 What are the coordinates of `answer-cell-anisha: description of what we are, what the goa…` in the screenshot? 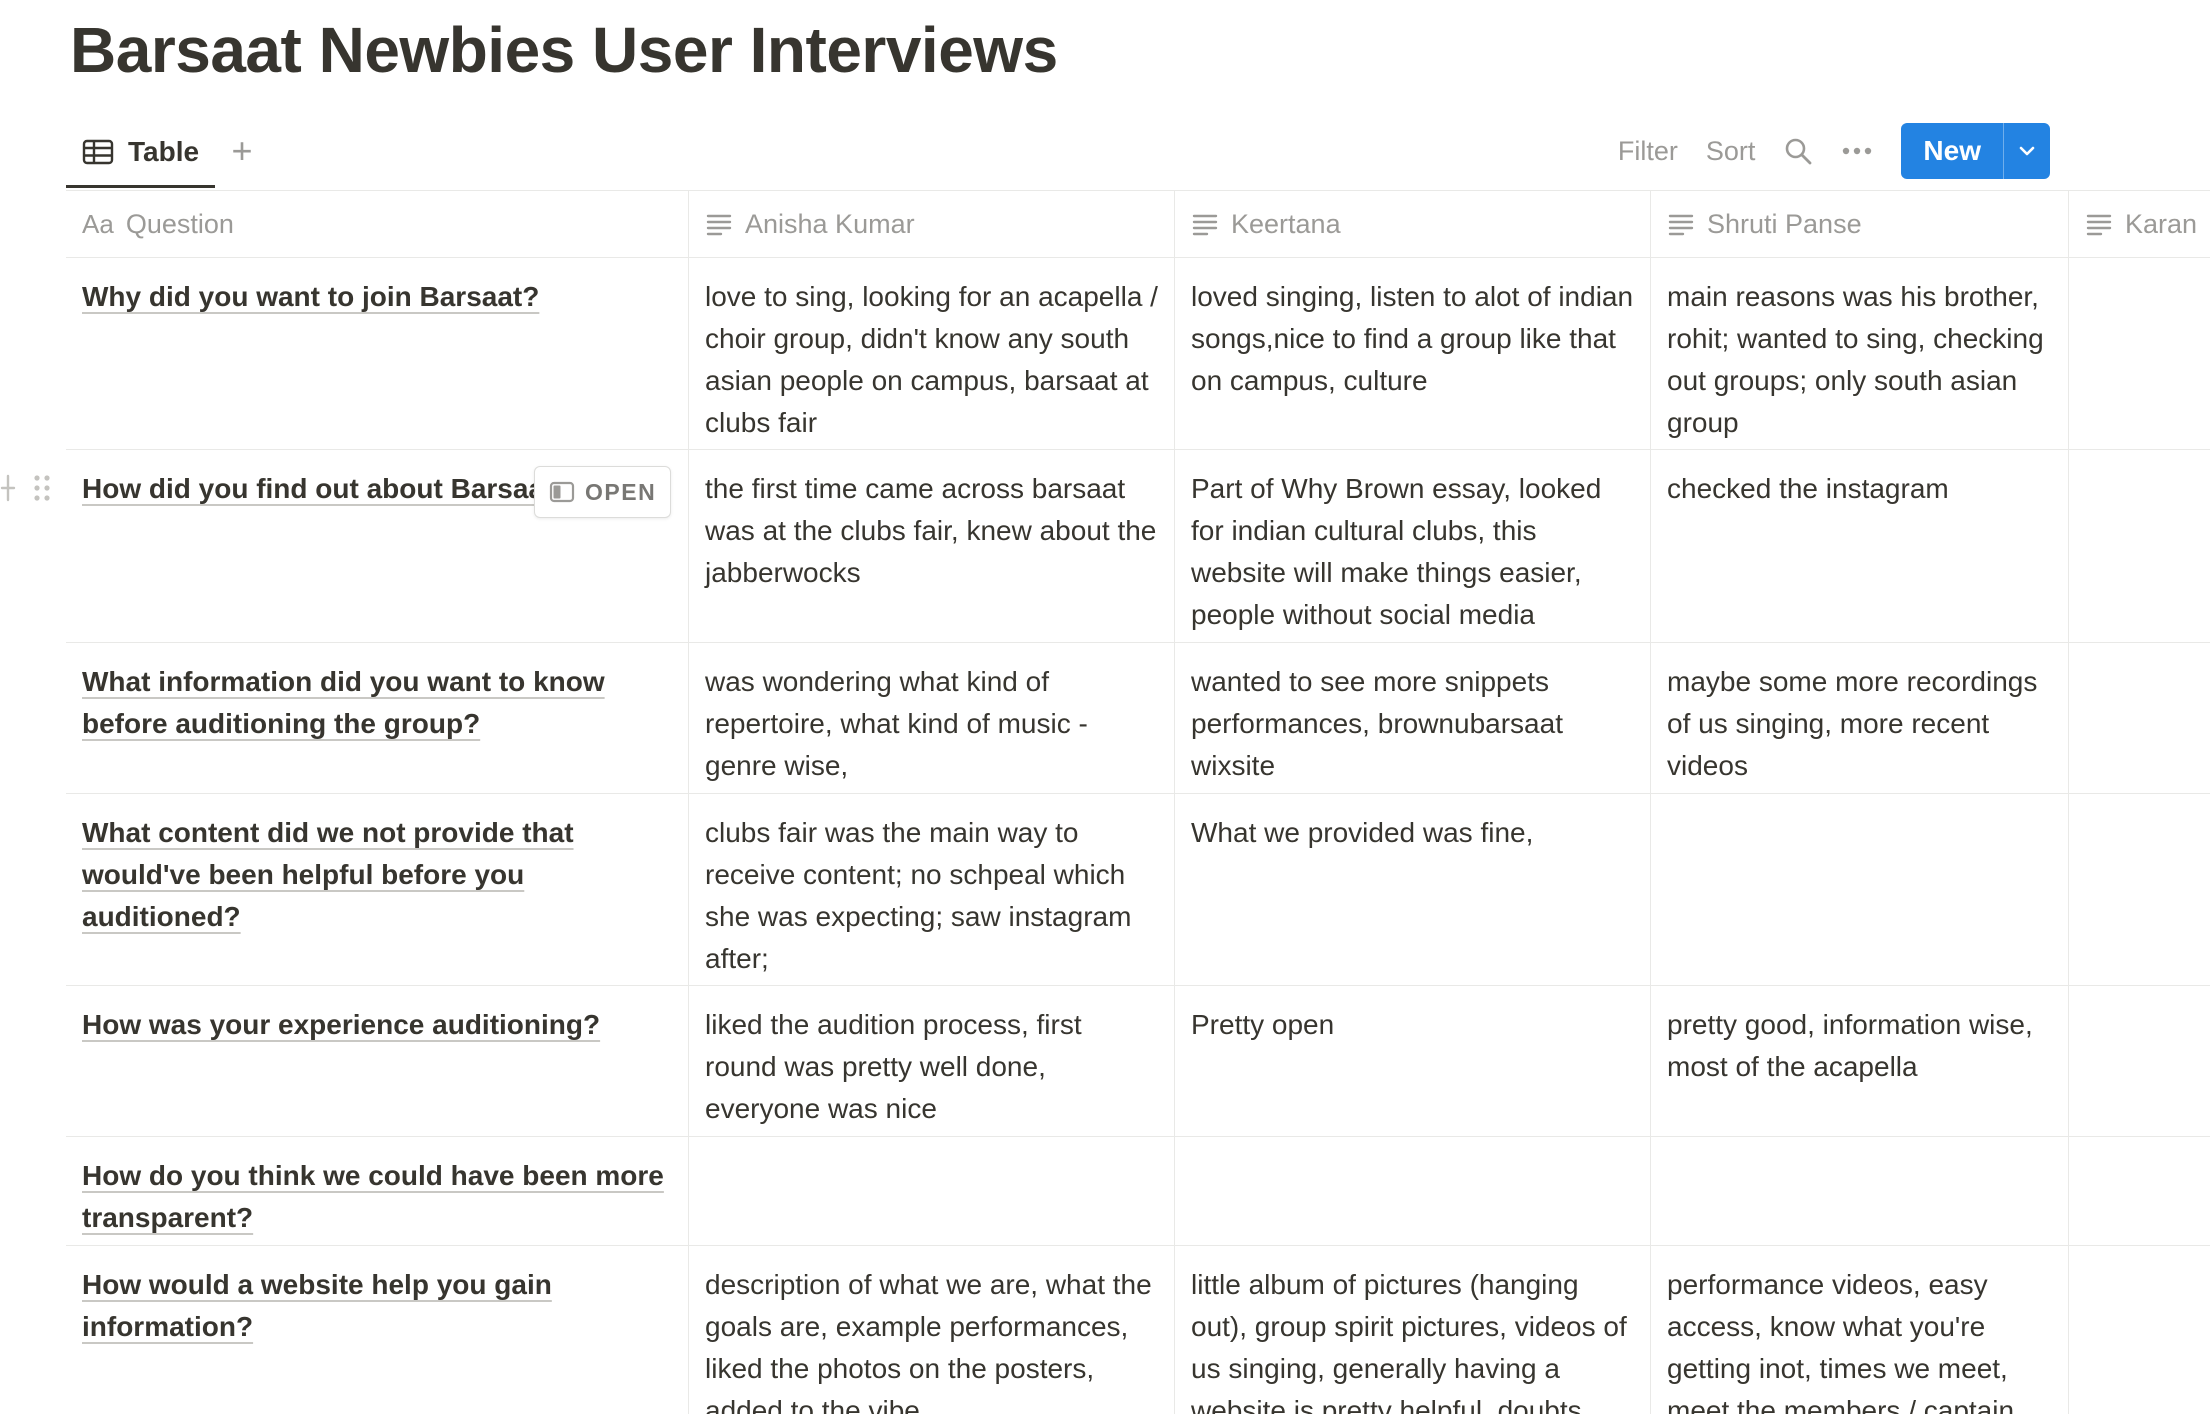 It's located at (932, 1330).